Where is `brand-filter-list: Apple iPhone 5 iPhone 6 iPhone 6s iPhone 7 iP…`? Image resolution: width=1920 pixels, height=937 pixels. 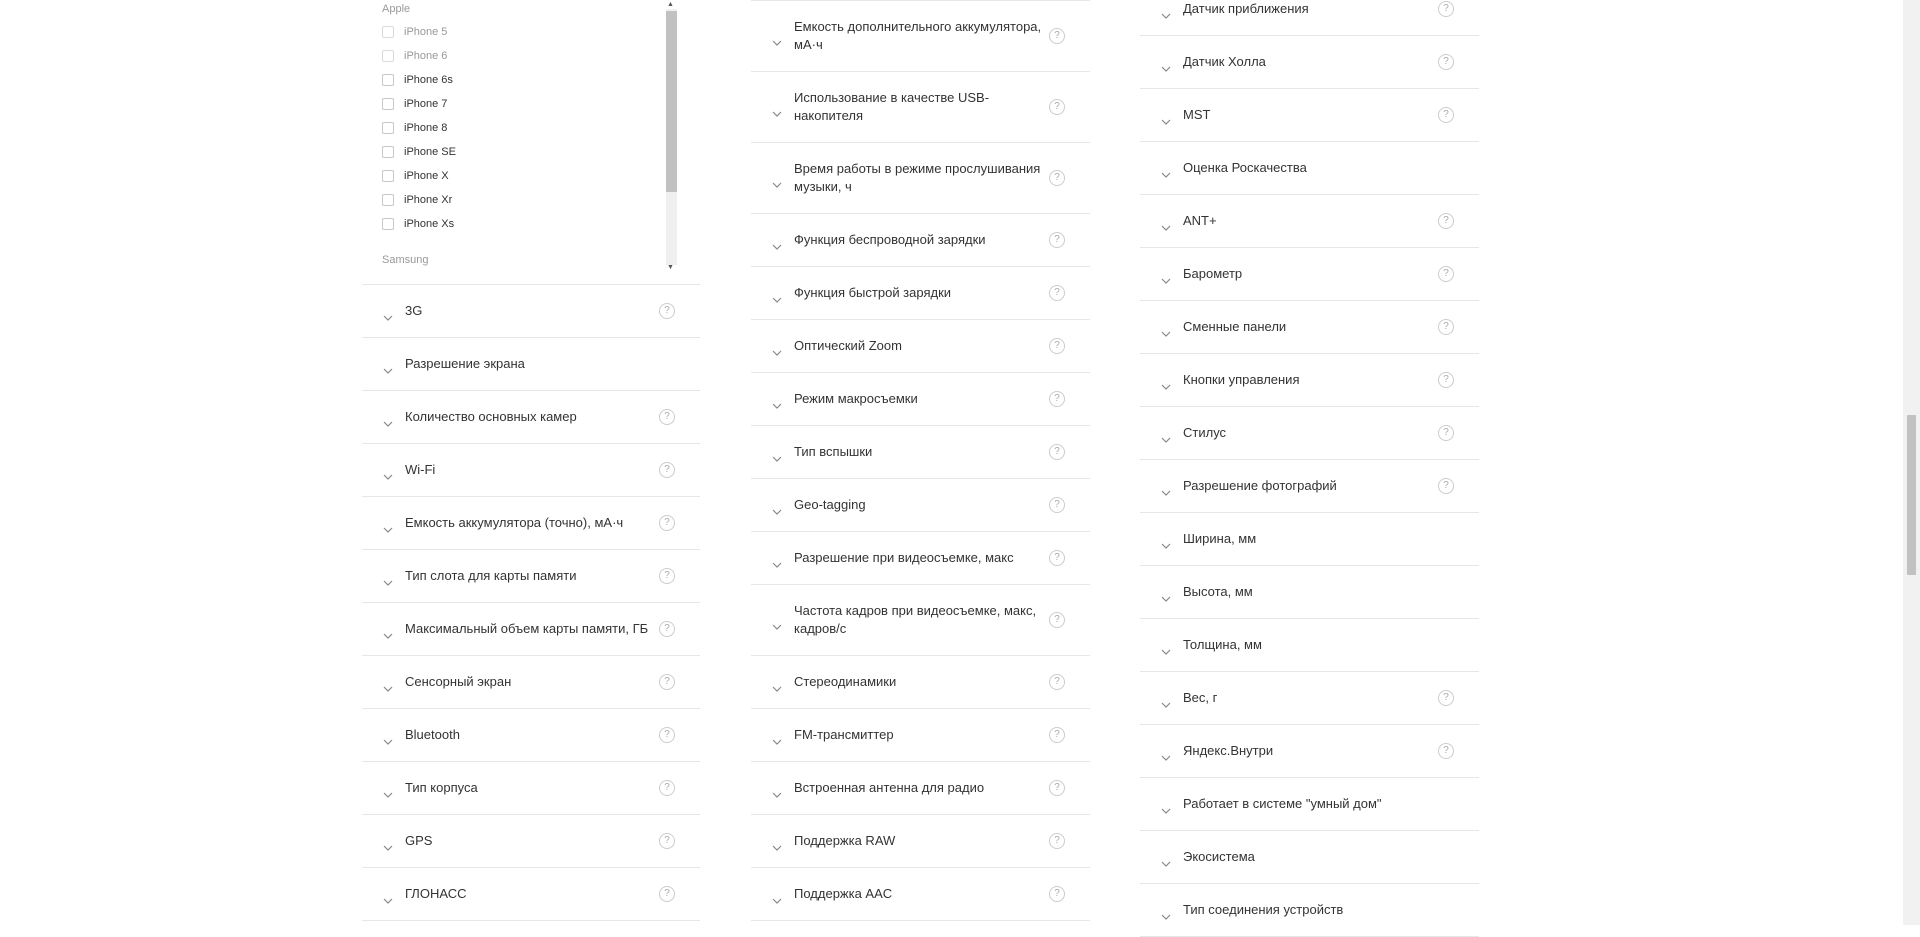
brand-filter-list: Apple iPhone 5 iPhone 6 iPhone 6s iPhone 7 iP… is located at coordinates (531, 142).